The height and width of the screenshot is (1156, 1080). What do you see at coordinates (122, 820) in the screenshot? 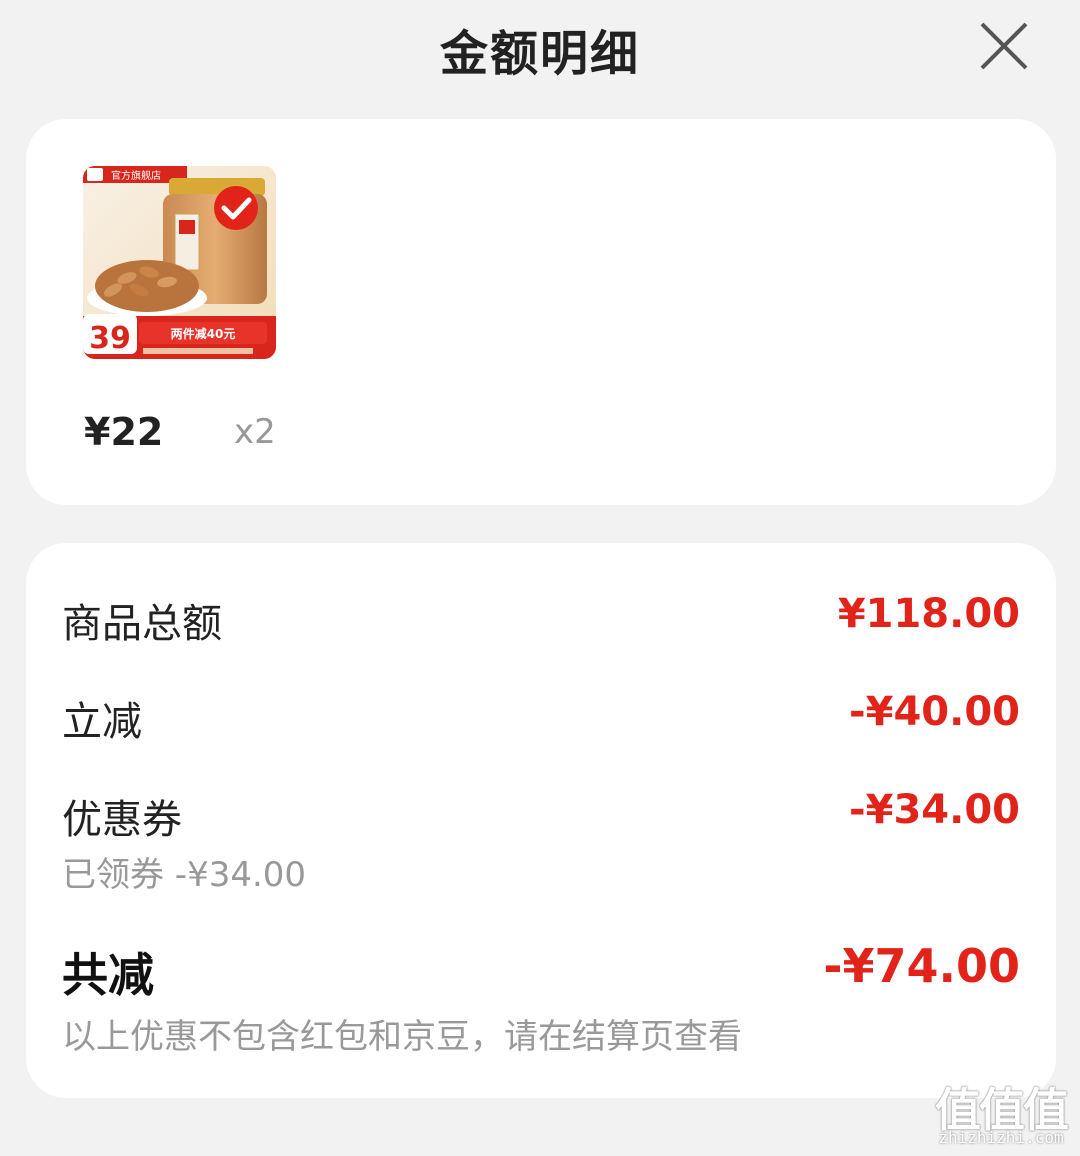
I see `coupon-label: 优惠券` at bounding box center [122, 820].